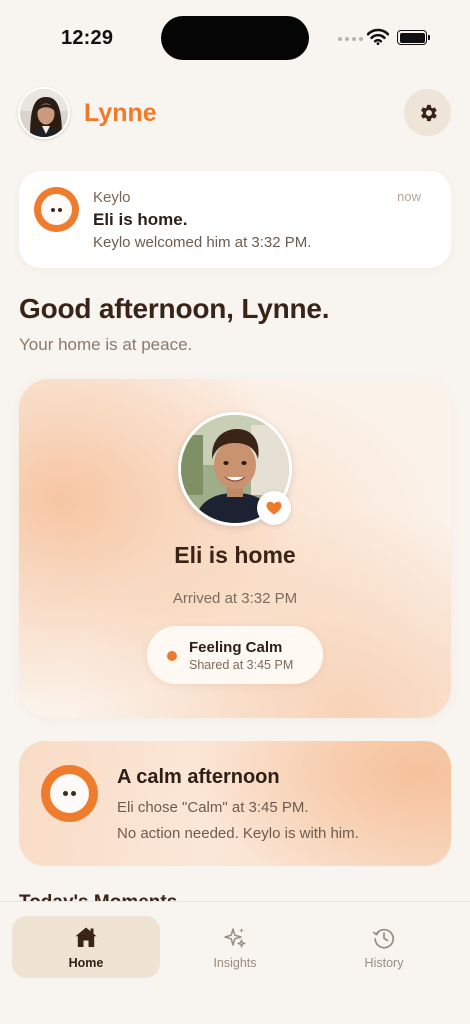 The image size is (470, 1024). I want to click on notification-body: Keylo welcomed him at 3:32 PM., so click(202, 242).